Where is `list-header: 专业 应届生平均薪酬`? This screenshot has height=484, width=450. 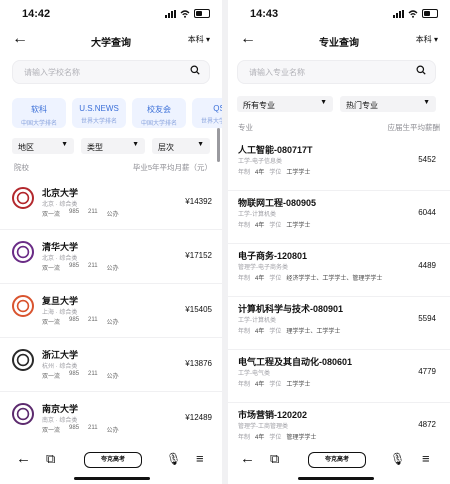
list-header: 专业 应届生平均薪酬 is located at coordinates (339, 129).